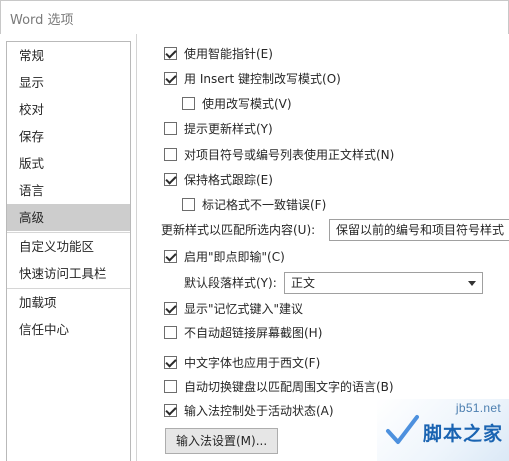 The height and width of the screenshot is (461, 509). What do you see at coordinates (472, 283) in the screenshot?
I see `chevron-down-icon` at bounding box center [472, 283].